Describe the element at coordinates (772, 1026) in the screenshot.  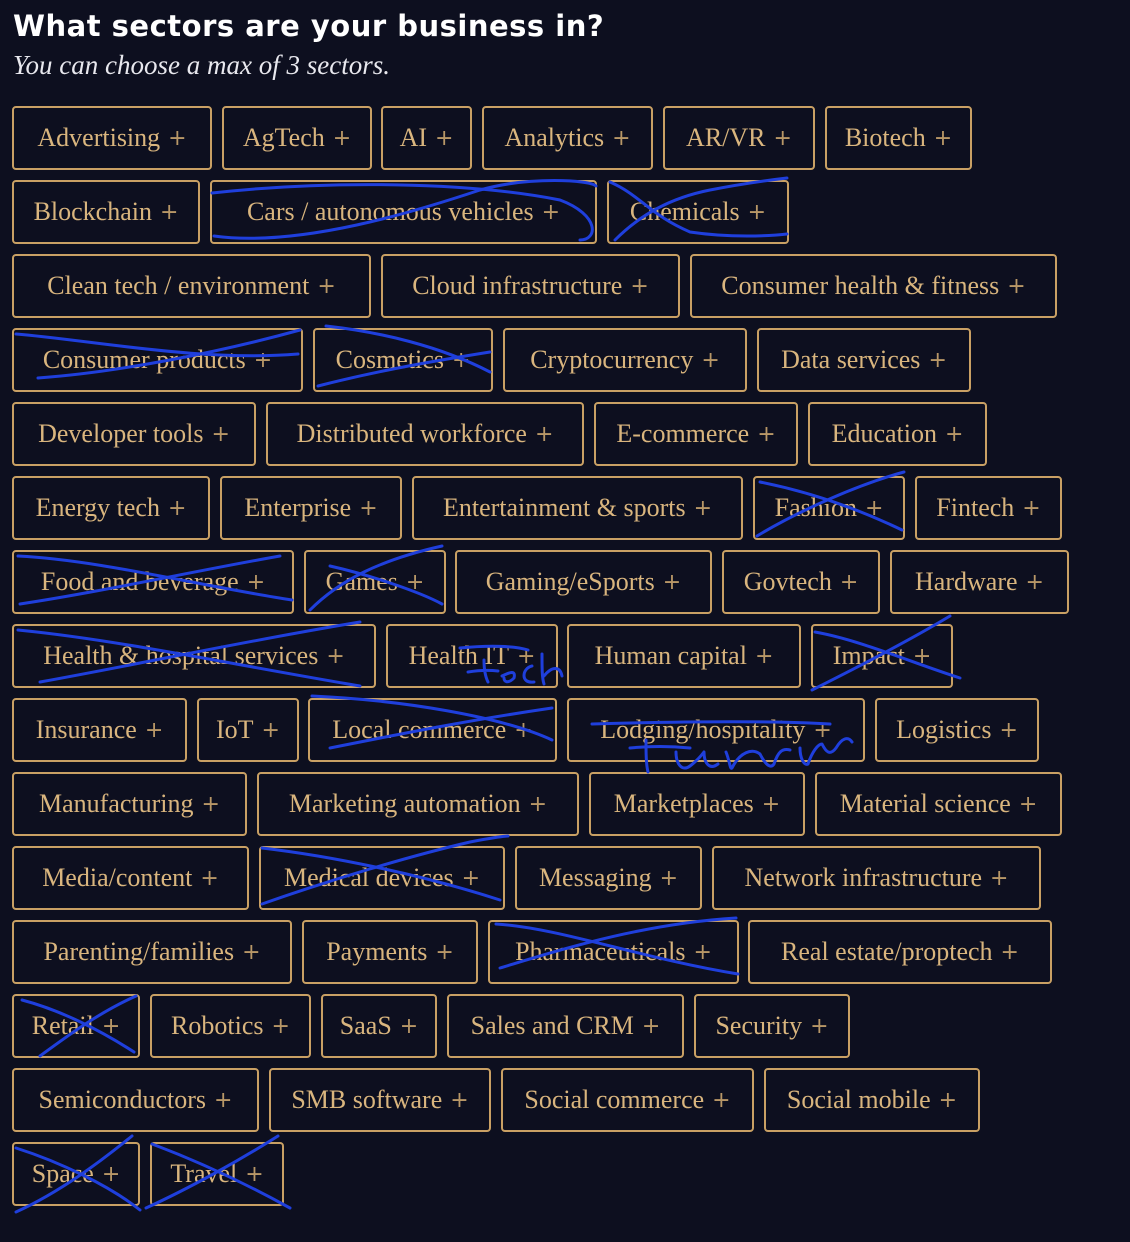
I see `sector-chip-security: Security +` at that location.